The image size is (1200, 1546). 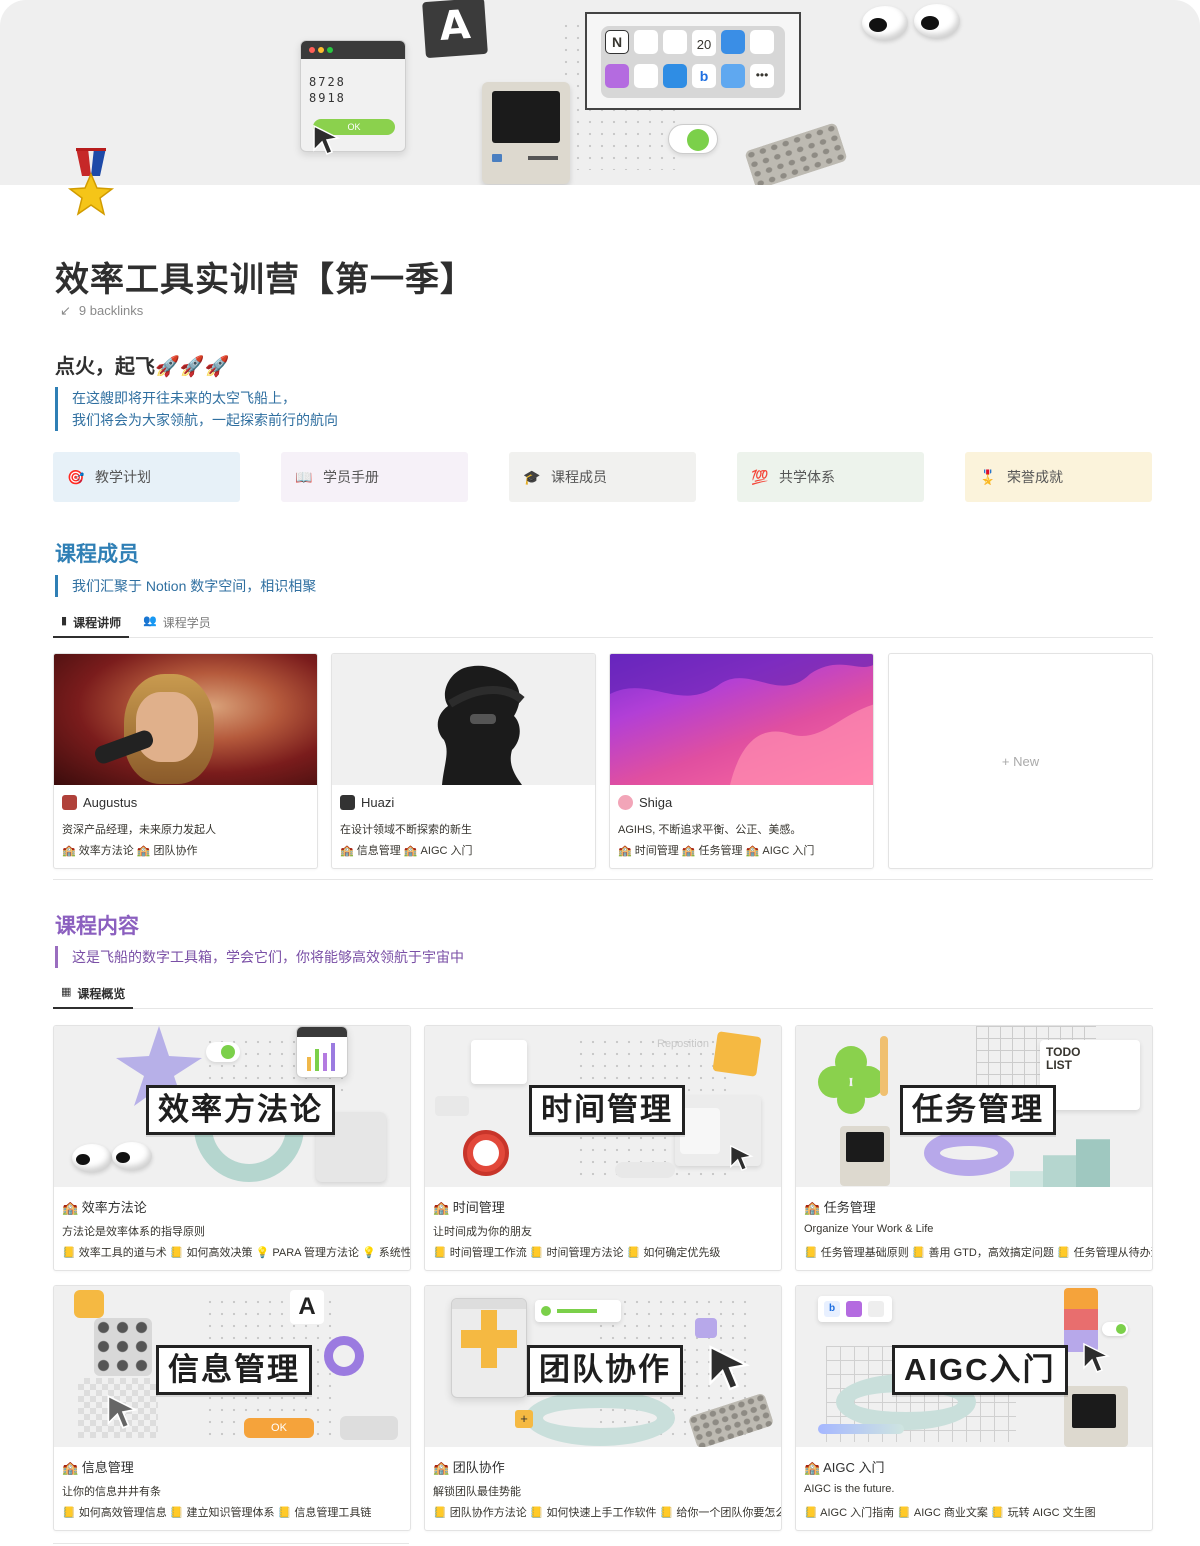 What do you see at coordinates (969, 1153) in the screenshot?
I see `loop-shape` at bounding box center [969, 1153].